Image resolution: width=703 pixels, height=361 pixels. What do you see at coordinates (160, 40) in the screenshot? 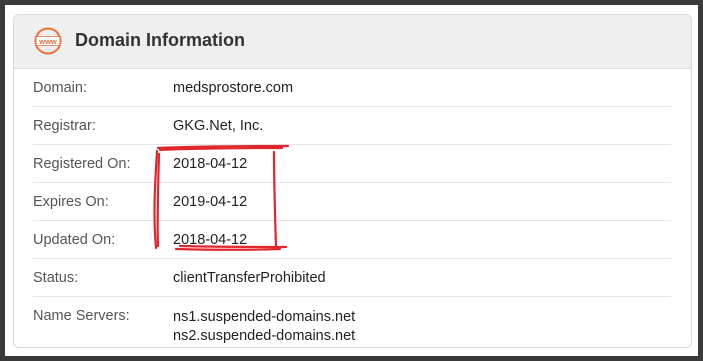
I see `card-title: Domain Information` at bounding box center [160, 40].